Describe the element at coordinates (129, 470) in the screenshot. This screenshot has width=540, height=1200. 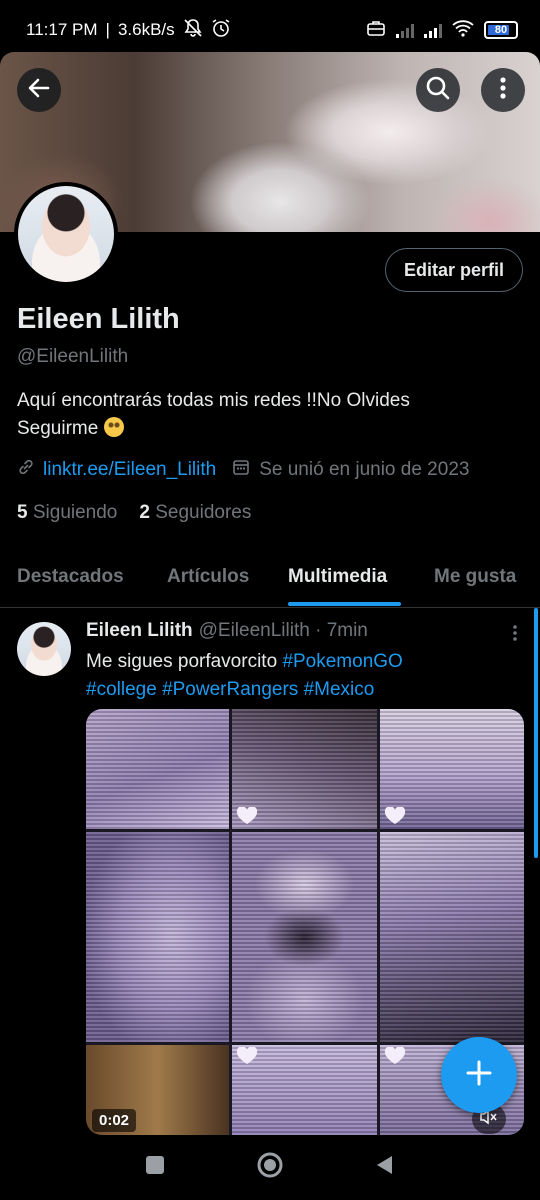
I see `profile-link: linktr.ee/Eileen_Lilith` at that location.